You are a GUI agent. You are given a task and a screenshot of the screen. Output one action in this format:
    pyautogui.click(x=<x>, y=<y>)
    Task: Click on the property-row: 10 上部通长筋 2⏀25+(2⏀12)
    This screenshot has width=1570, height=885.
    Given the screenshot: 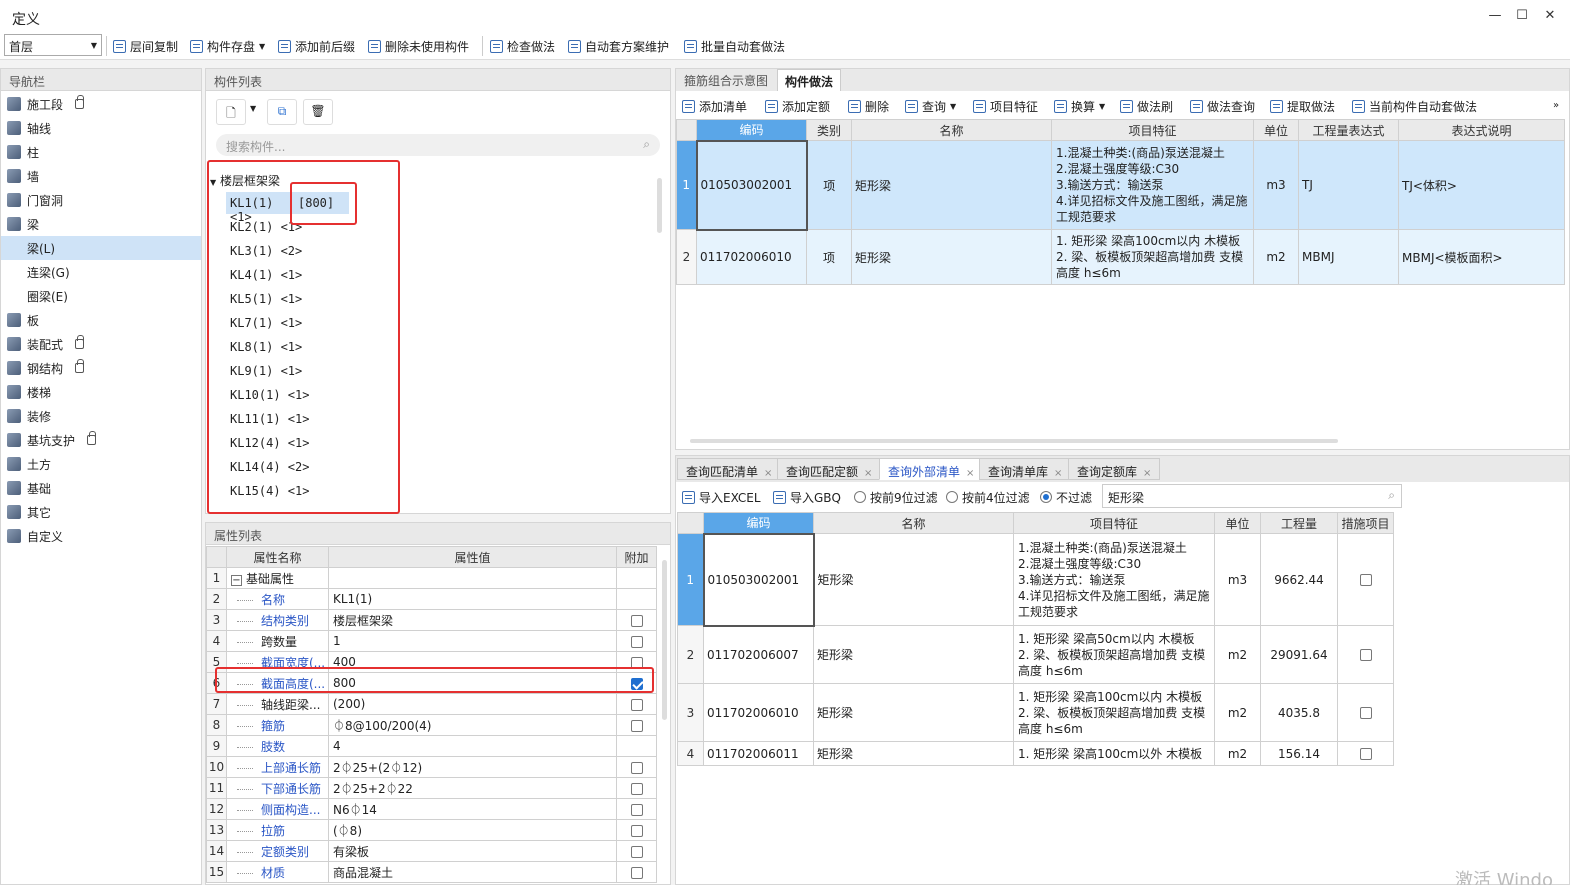 What is the action you would take?
    pyautogui.click(x=431, y=767)
    